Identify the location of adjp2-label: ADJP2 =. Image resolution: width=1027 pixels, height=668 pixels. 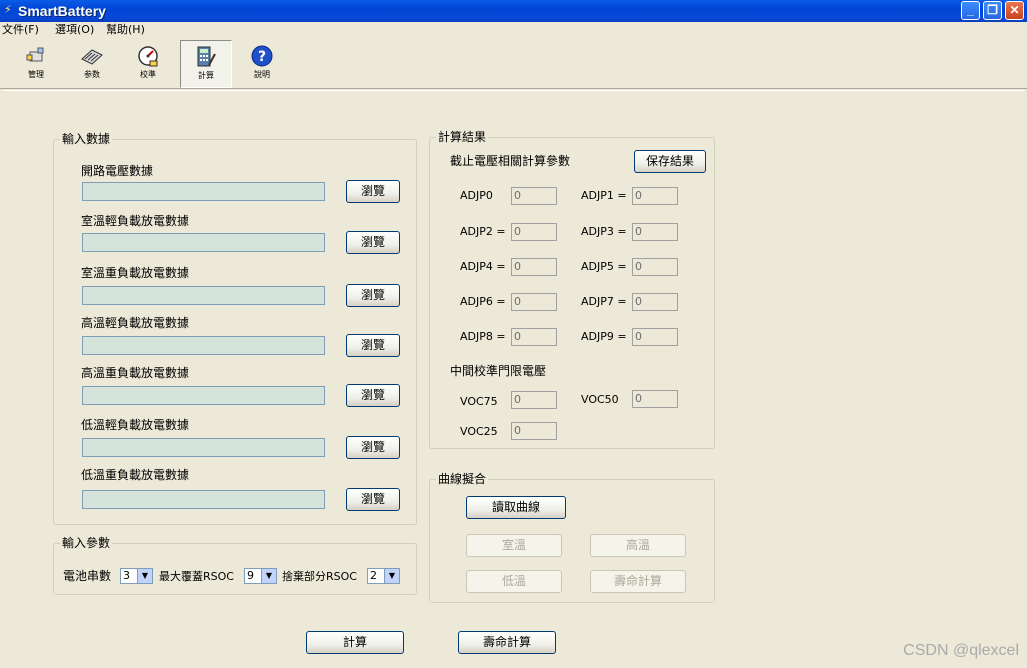
(483, 231).